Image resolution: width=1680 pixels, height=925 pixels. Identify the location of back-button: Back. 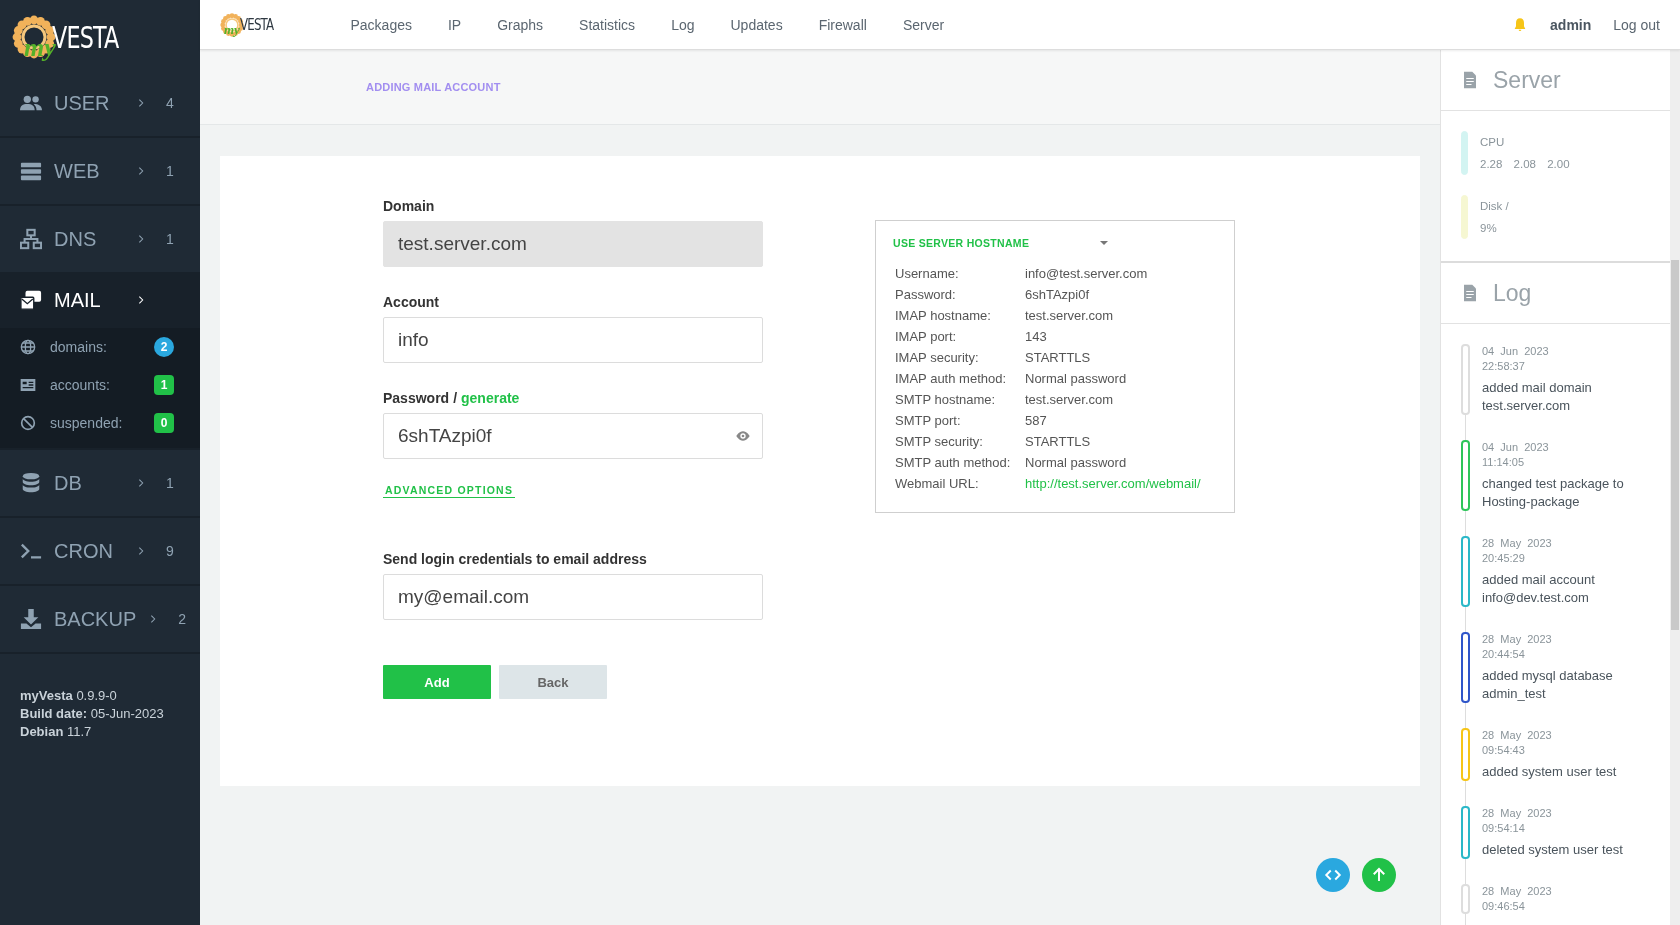
(553, 682).